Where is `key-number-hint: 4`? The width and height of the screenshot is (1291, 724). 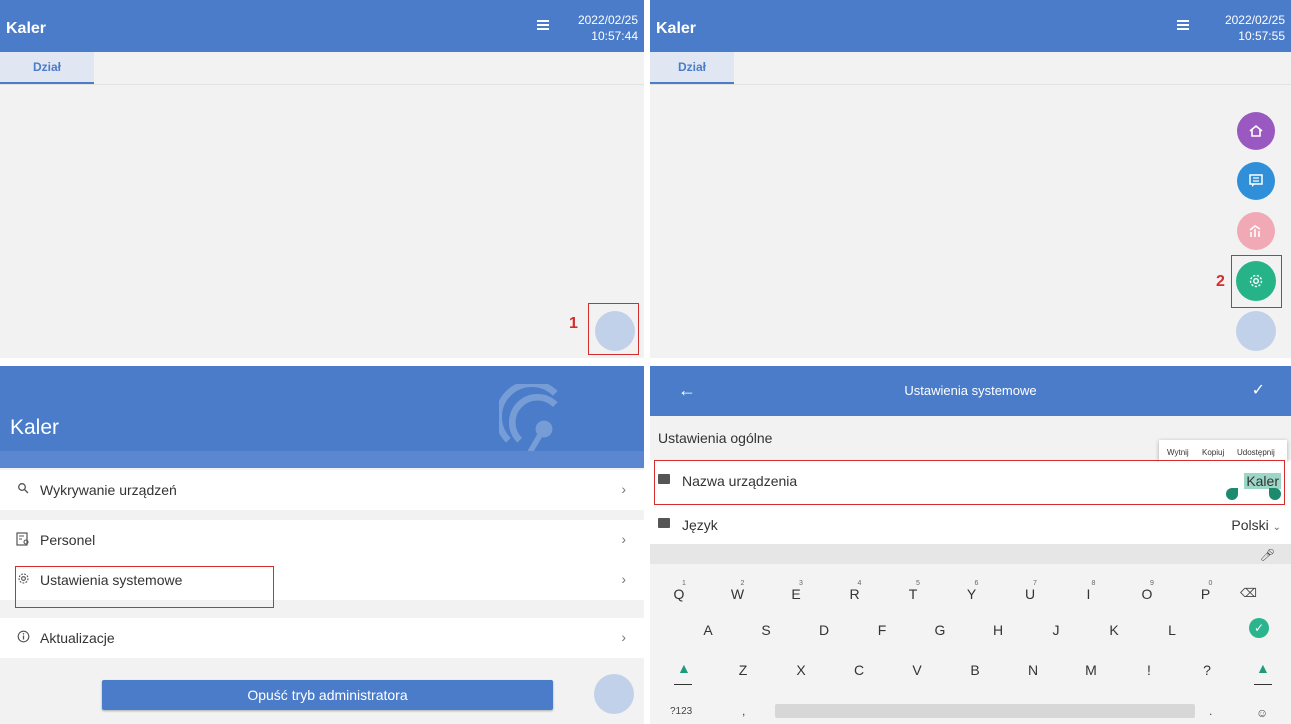
key-number-hint: 4 is located at coordinates (859, 583).